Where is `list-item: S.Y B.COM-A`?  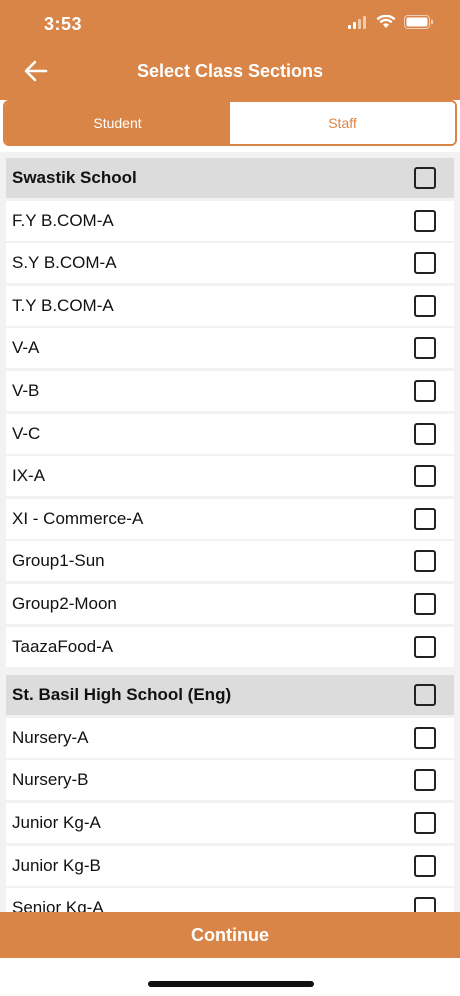 list-item: S.Y B.COM-A is located at coordinates (230, 263).